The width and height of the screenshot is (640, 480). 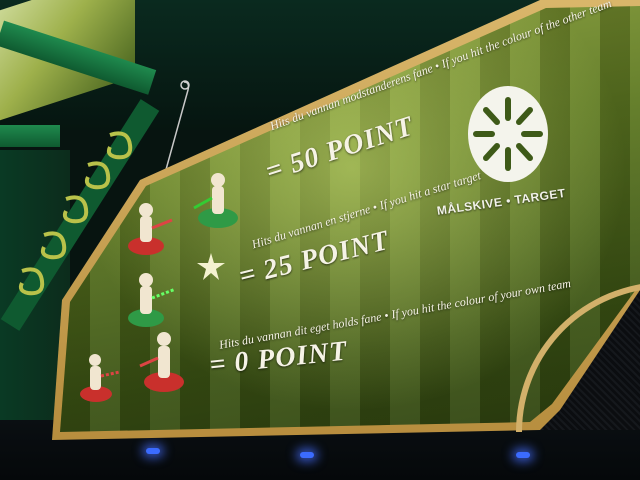 I want to click on star-icon, so click(x=211, y=266).